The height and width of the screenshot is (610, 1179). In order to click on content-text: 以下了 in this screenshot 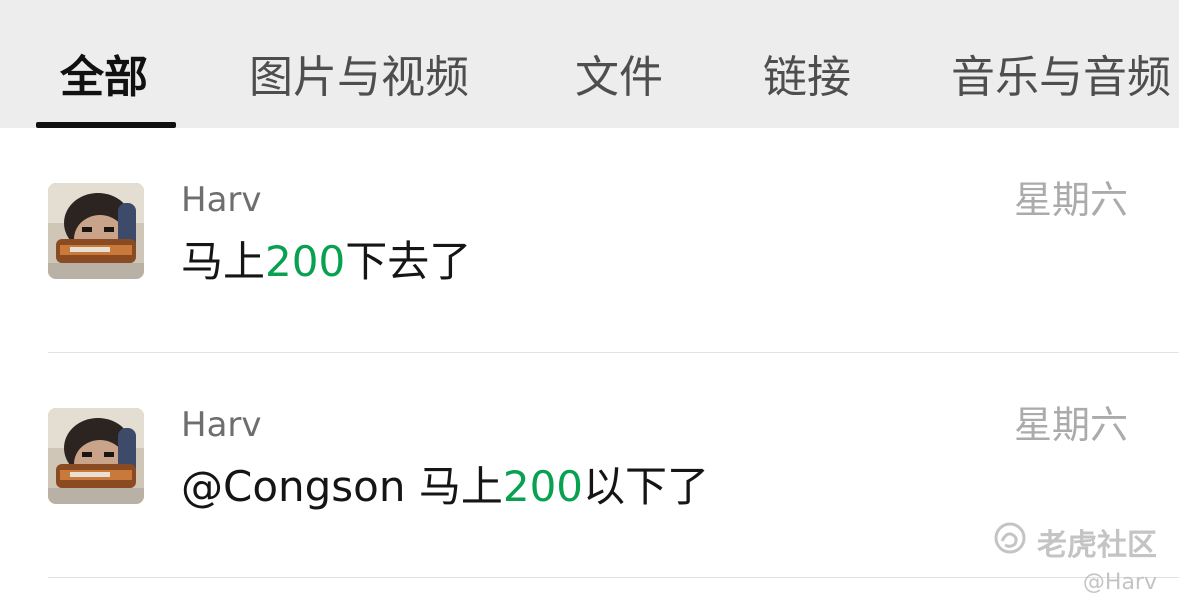, I will do `click(646, 486)`.